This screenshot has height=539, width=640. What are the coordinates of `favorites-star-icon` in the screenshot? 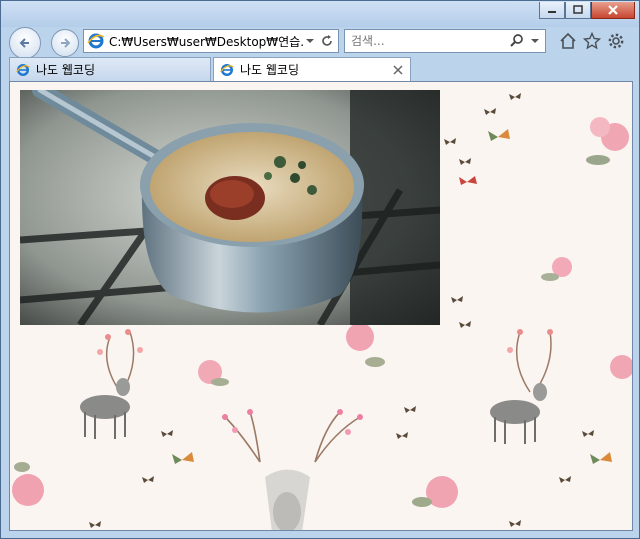 It's located at (592, 41).